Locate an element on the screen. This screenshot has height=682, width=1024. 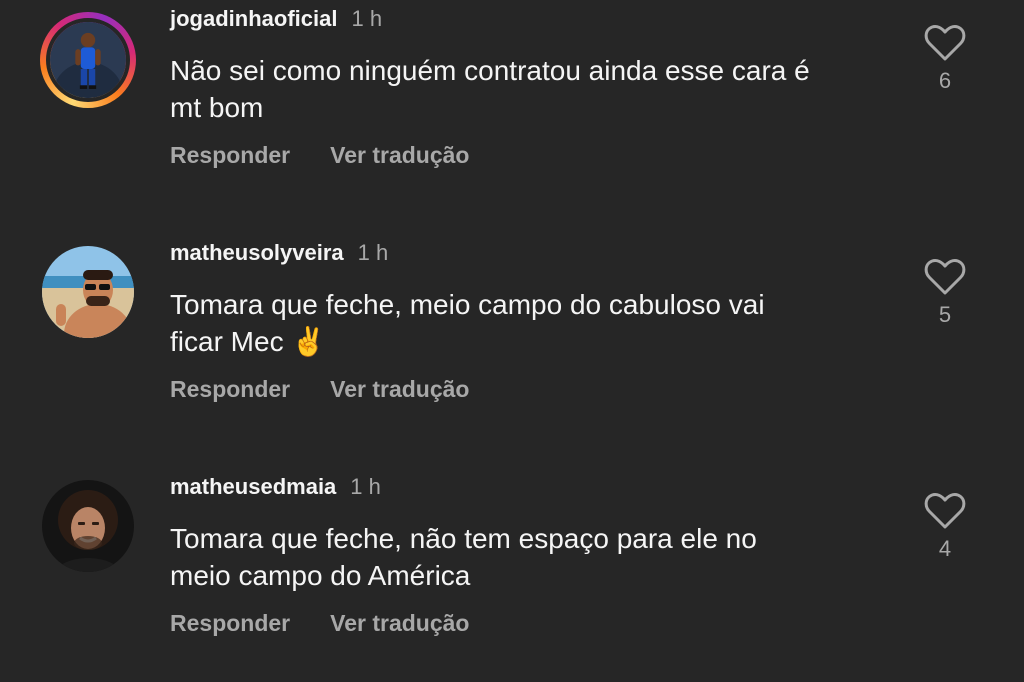
username: jogadinhaoficial is located at coordinates (253, 18).